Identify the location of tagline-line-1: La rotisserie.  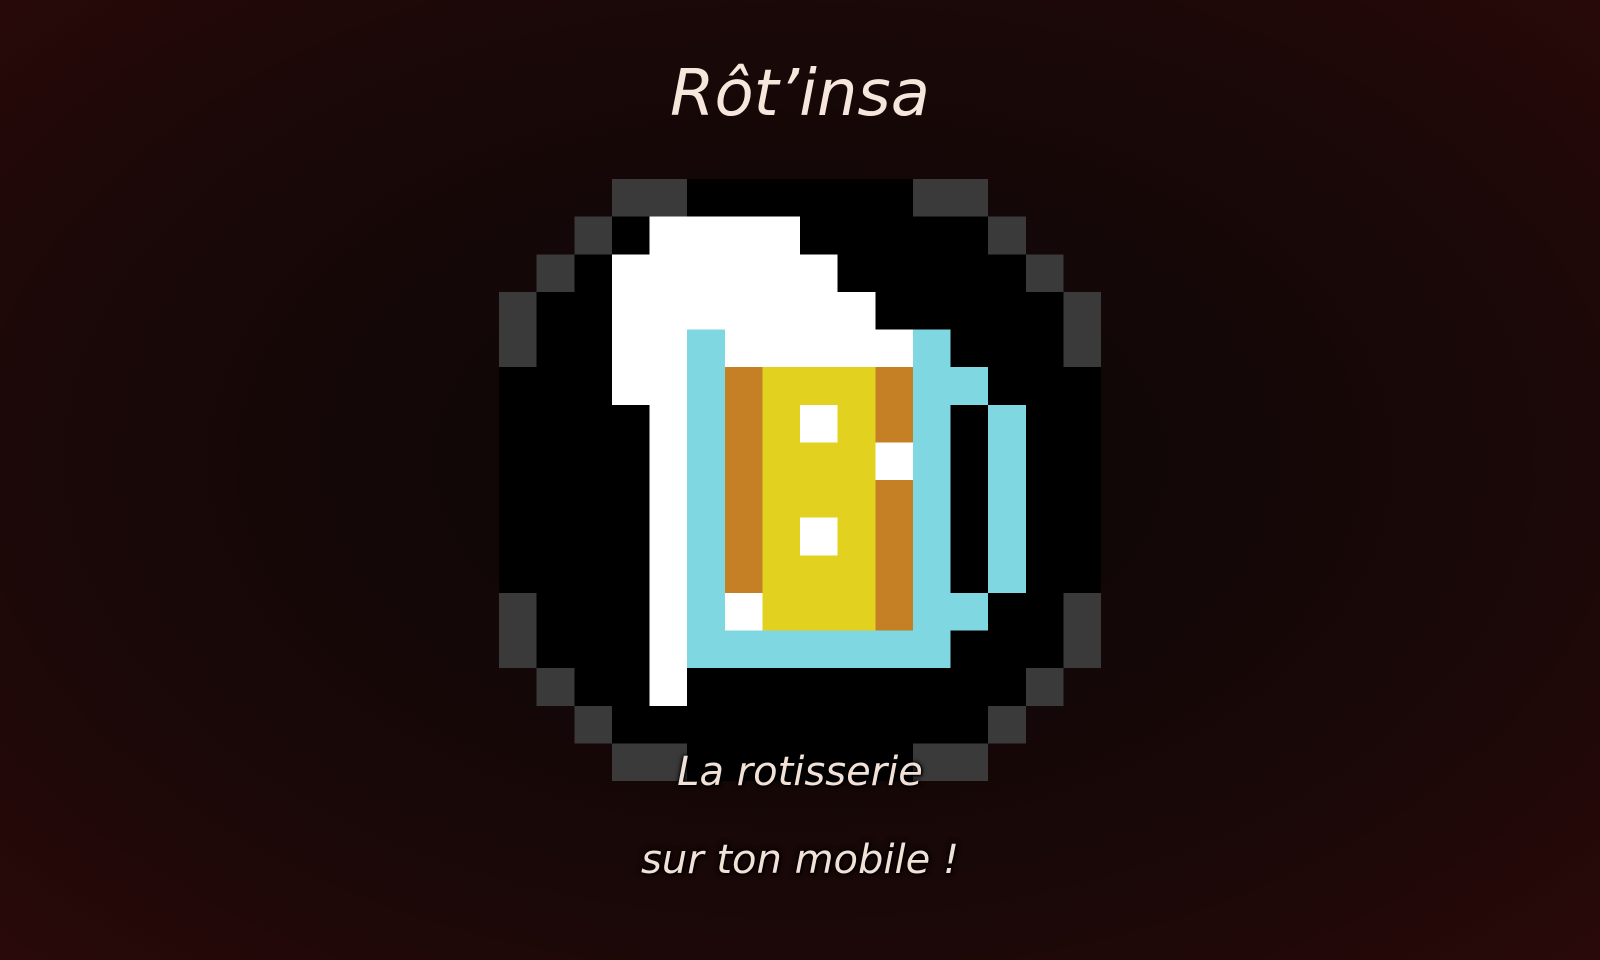
(800, 772).